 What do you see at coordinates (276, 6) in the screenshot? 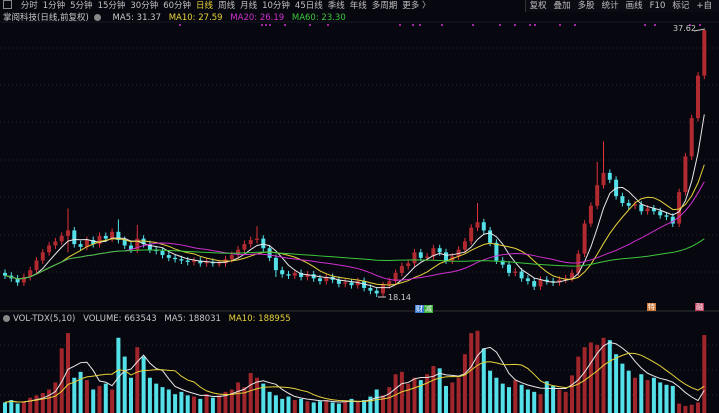
I see `period-tab-9: 10分钟` at bounding box center [276, 6].